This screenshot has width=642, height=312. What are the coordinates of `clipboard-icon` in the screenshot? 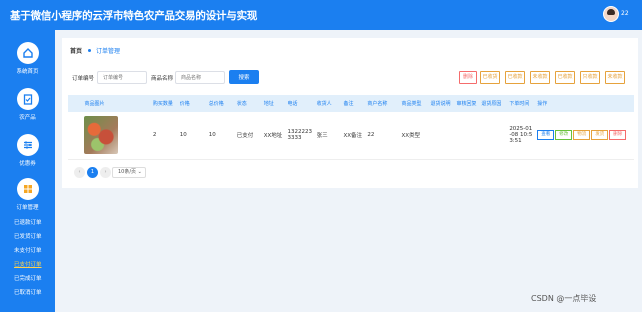 It's located at (27, 99).